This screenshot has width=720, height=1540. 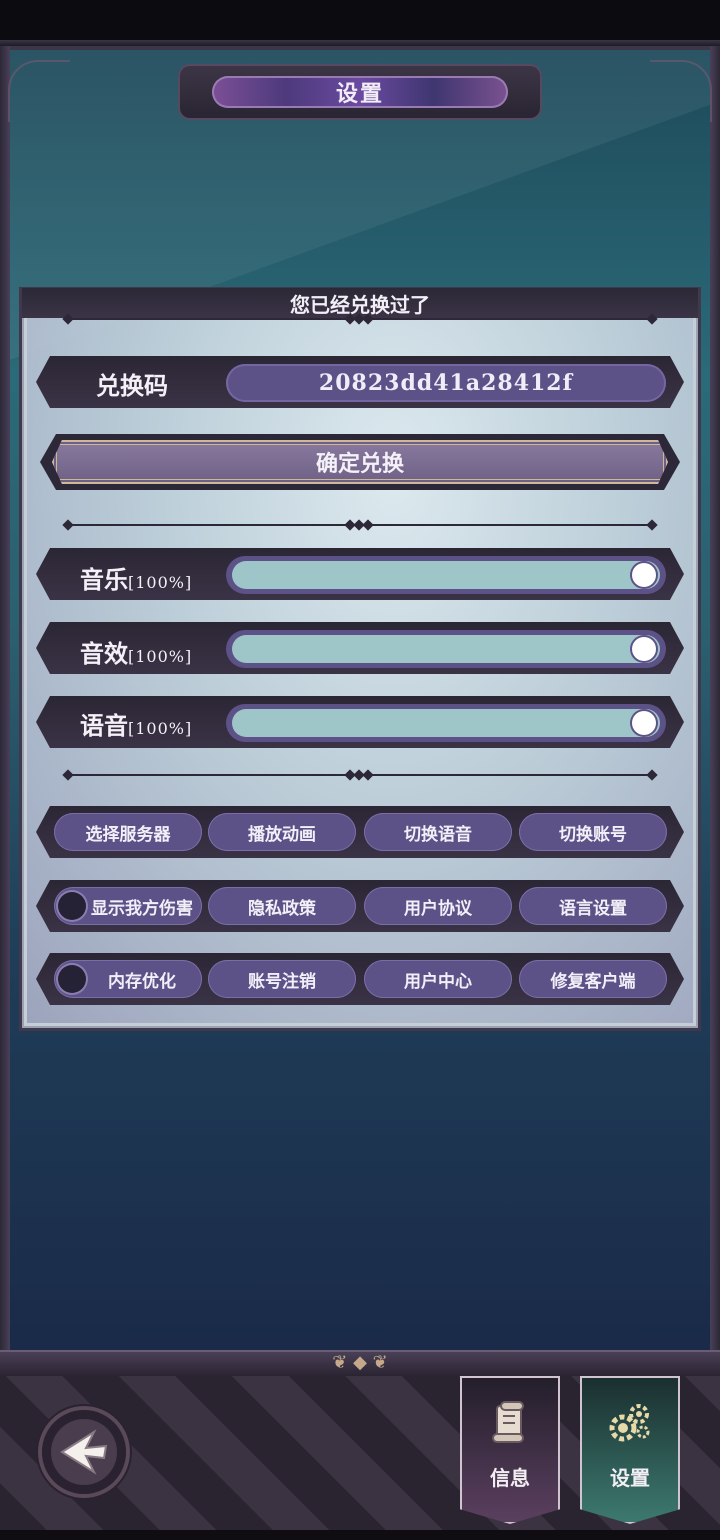 I want to click on voice-volume-slider, so click(x=446, y=723).